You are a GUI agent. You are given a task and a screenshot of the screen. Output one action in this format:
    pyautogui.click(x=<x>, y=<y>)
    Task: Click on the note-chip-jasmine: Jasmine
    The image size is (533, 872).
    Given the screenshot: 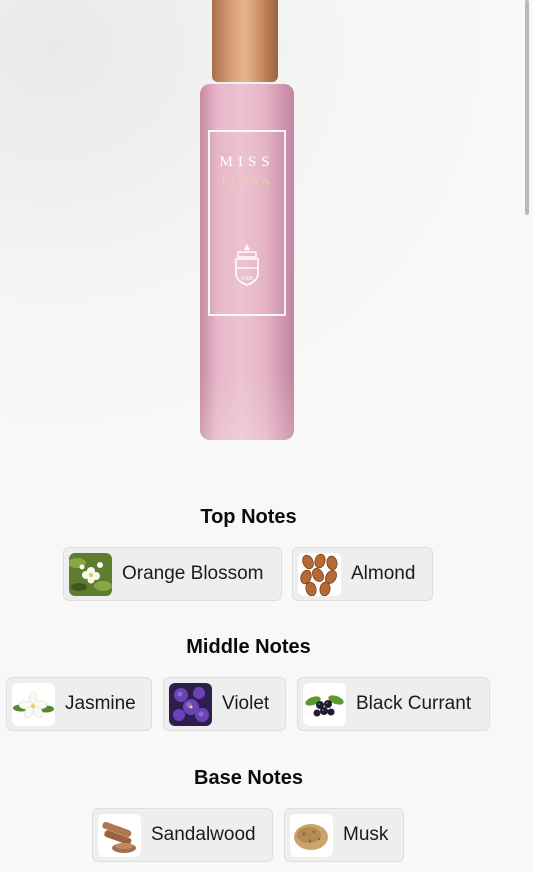 What is the action you would take?
    pyautogui.click(x=79, y=704)
    